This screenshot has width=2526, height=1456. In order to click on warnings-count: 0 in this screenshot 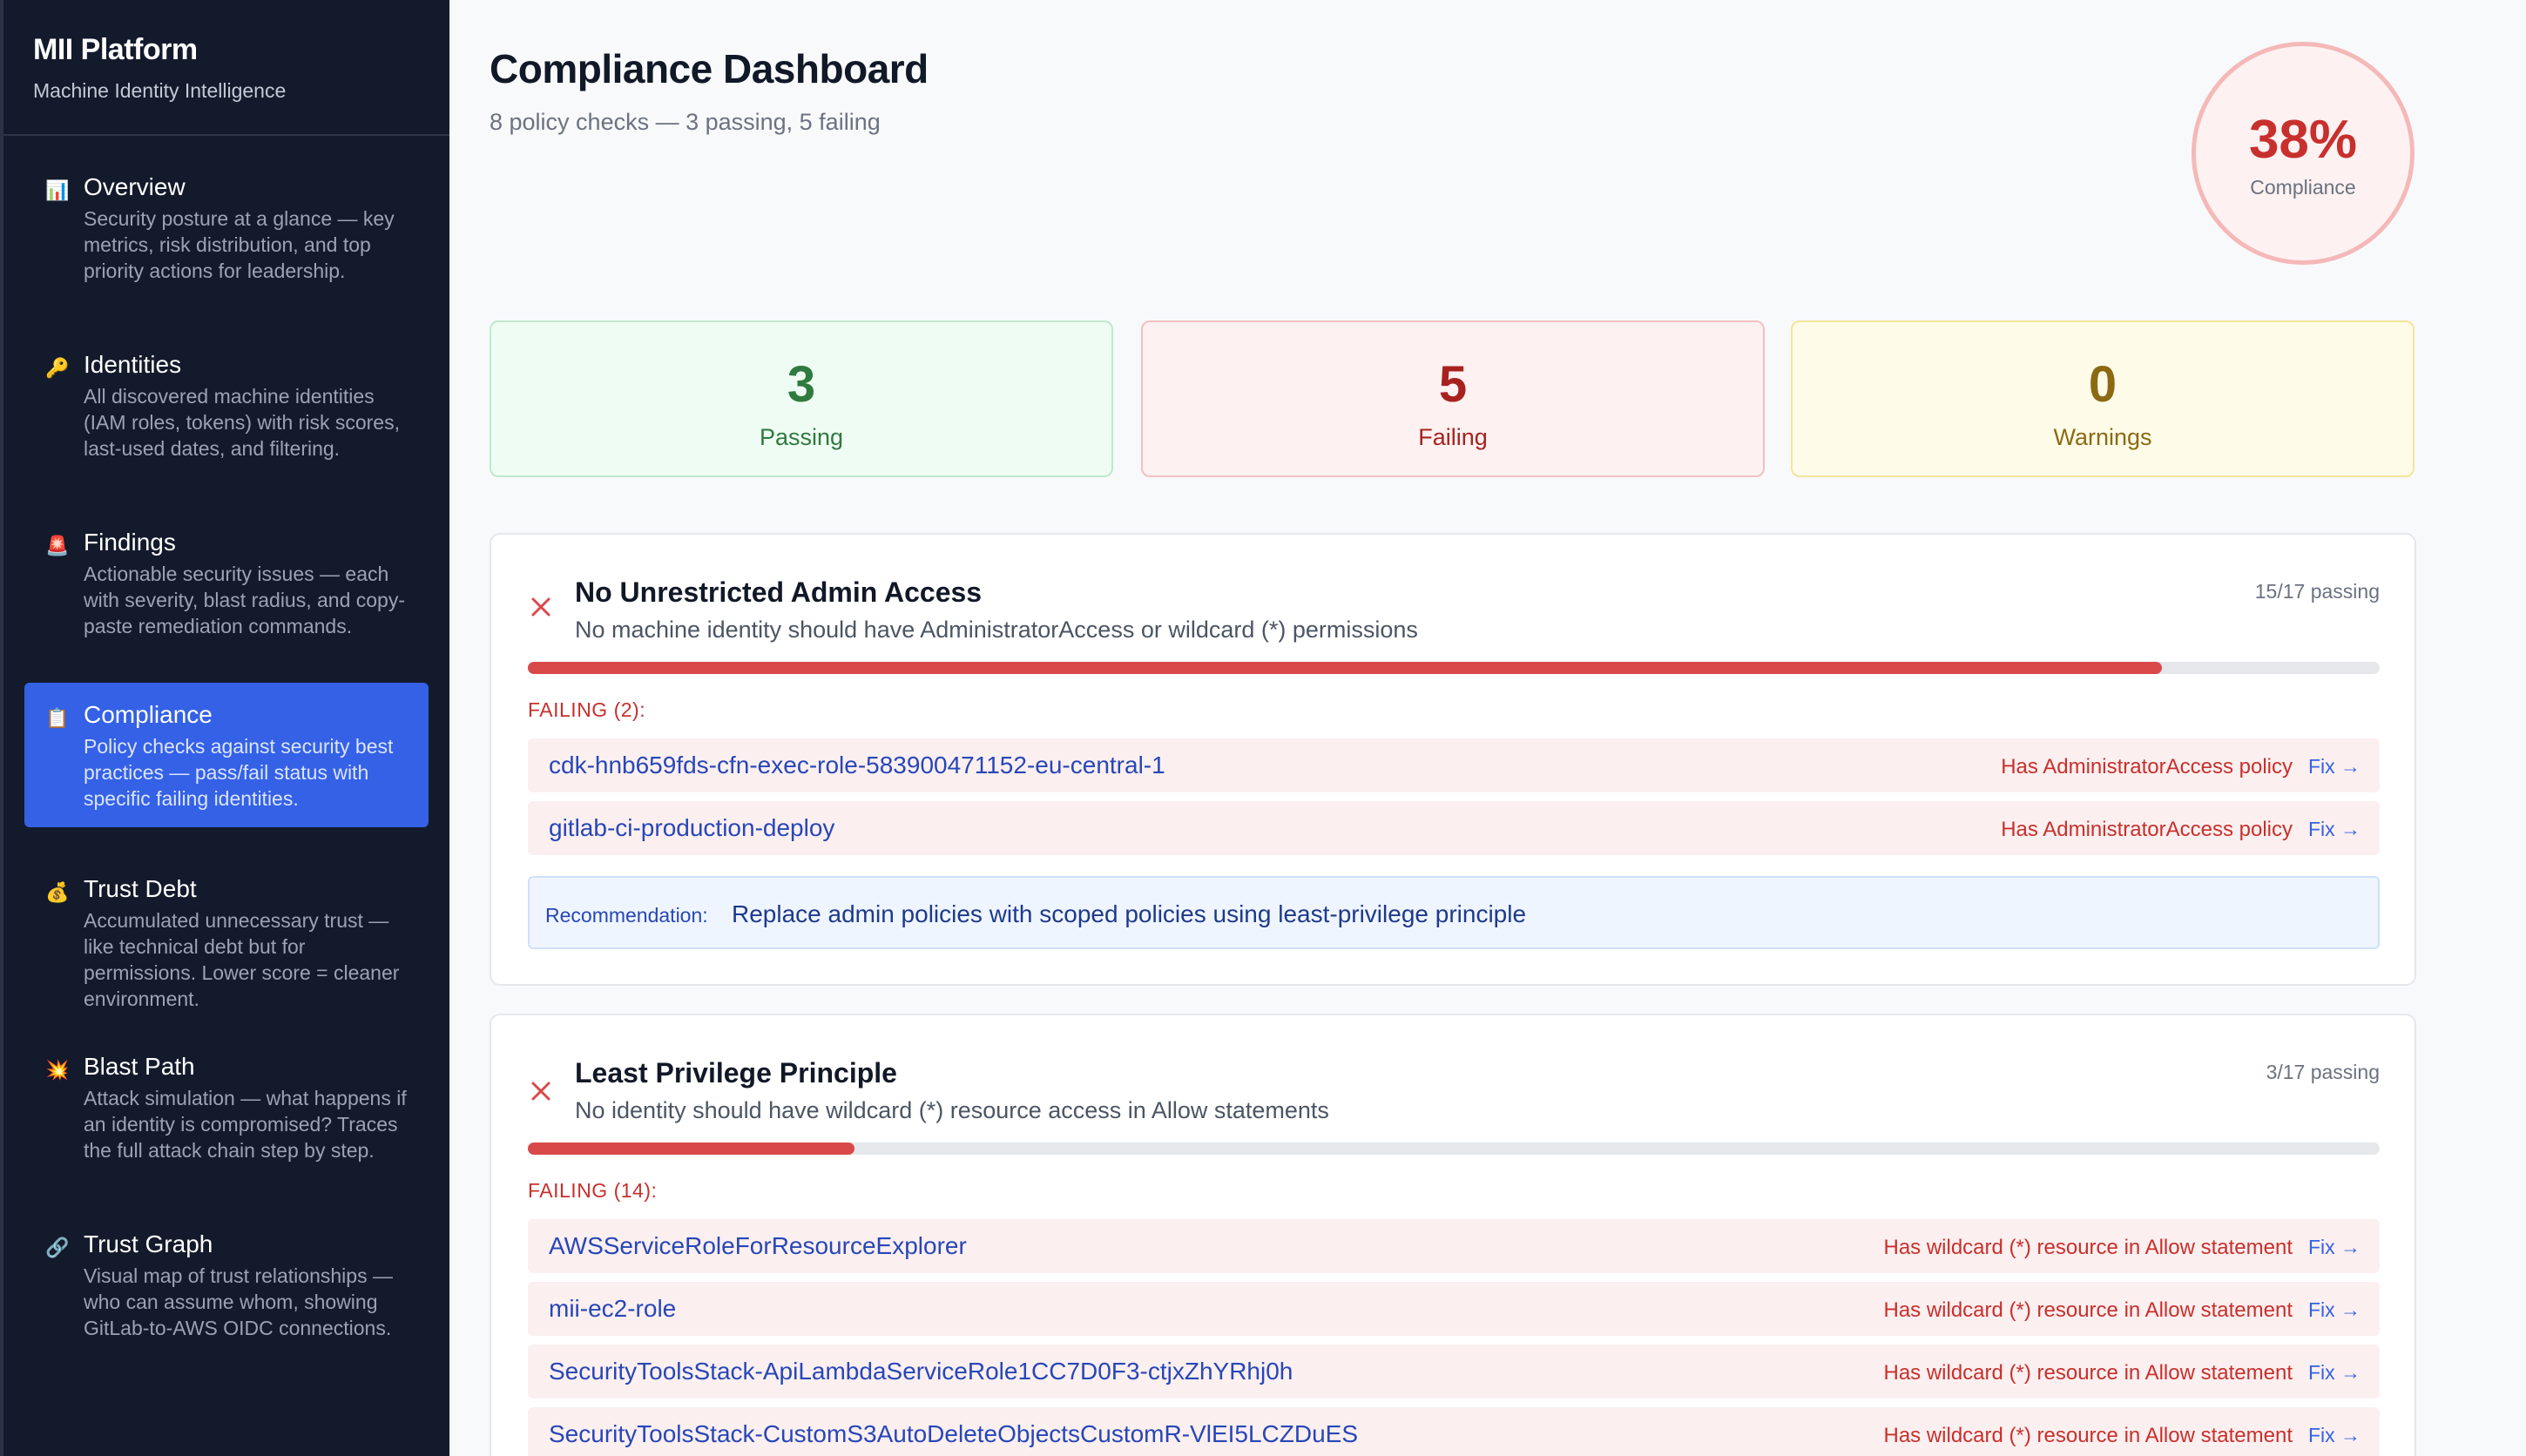, I will do `click(2102, 384)`.